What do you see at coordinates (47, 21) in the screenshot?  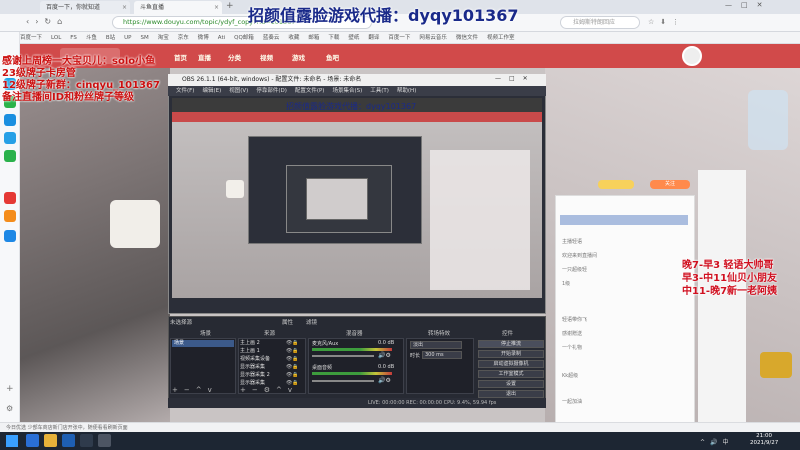 I see `nav-buttons-icon: ‹›↻⌂` at bounding box center [47, 21].